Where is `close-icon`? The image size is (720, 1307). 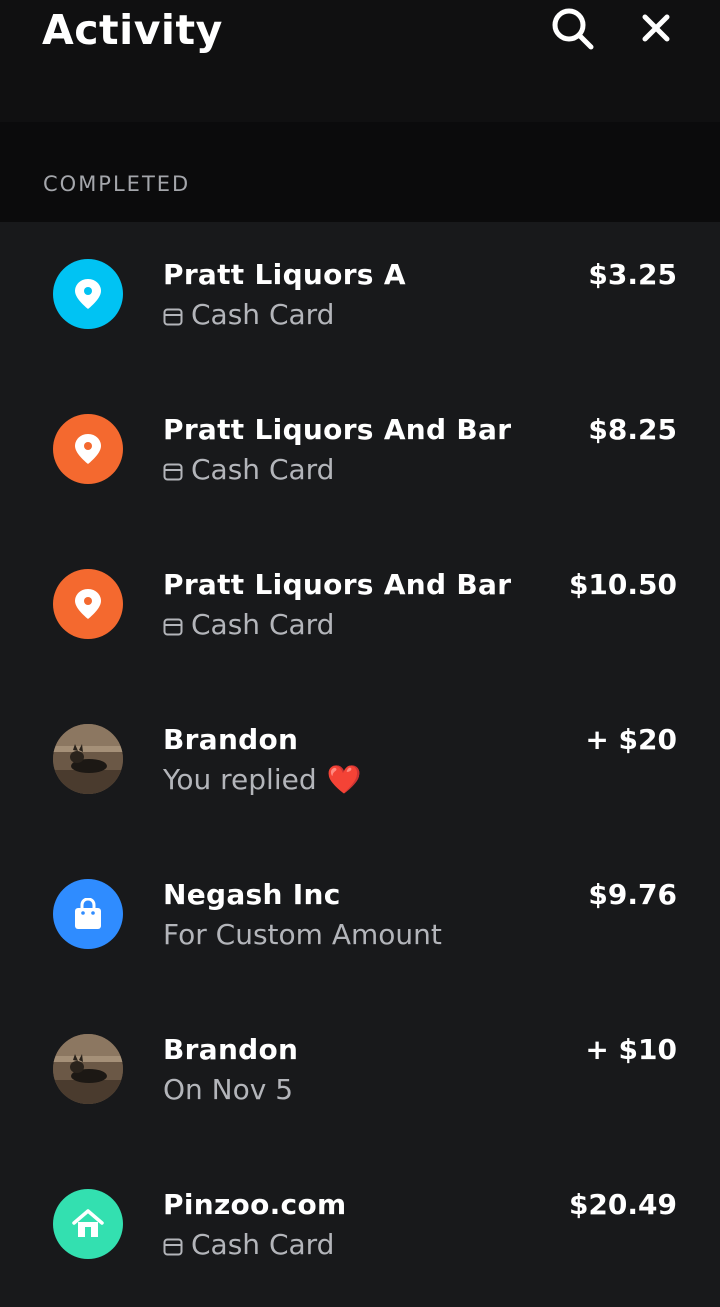
close-icon is located at coordinates (656, 28).